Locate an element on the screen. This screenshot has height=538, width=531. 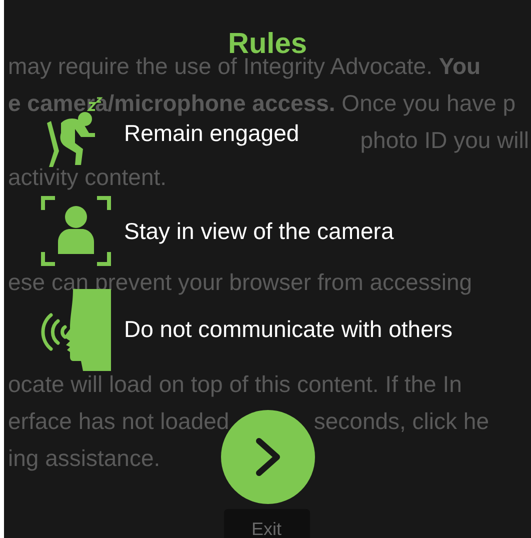
background-text-line: may require the use of Integrity Advocate. You is located at coordinates (244, 67).